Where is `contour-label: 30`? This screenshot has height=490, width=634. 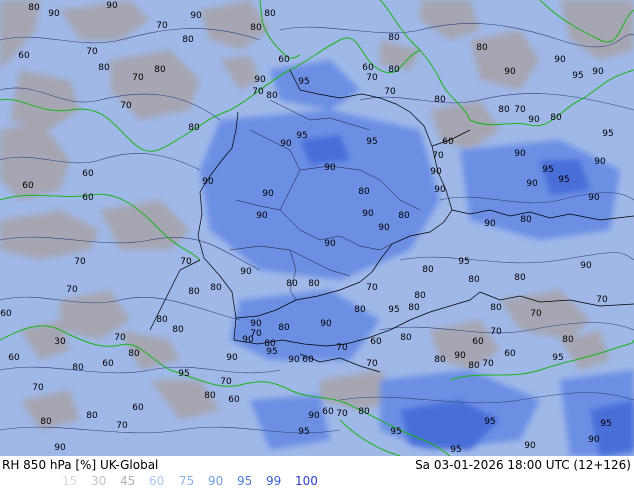 contour-label: 30 is located at coordinates (60, 342).